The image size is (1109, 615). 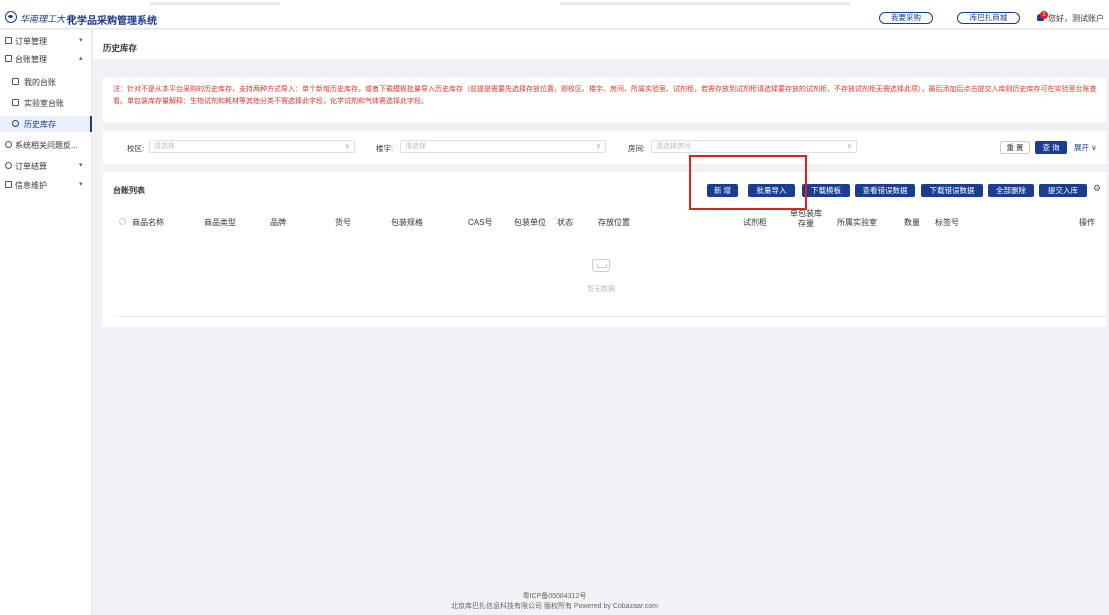 What do you see at coordinates (947, 222) in the screenshot?
I see `column-header: 标签号` at bounding box center [947, 222].